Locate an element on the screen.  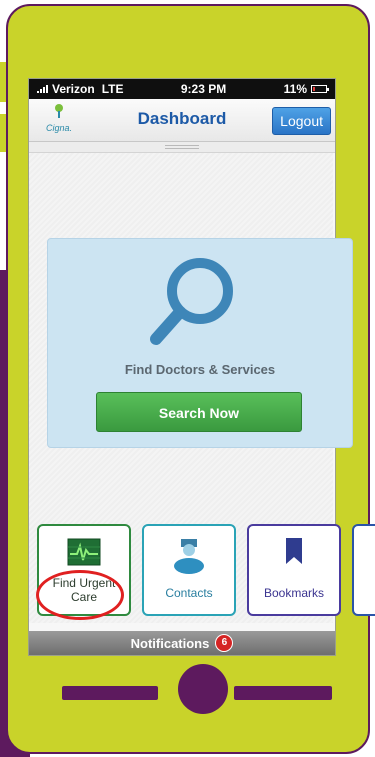
clock: 9:23 PM is located at coordinates (203, 89).